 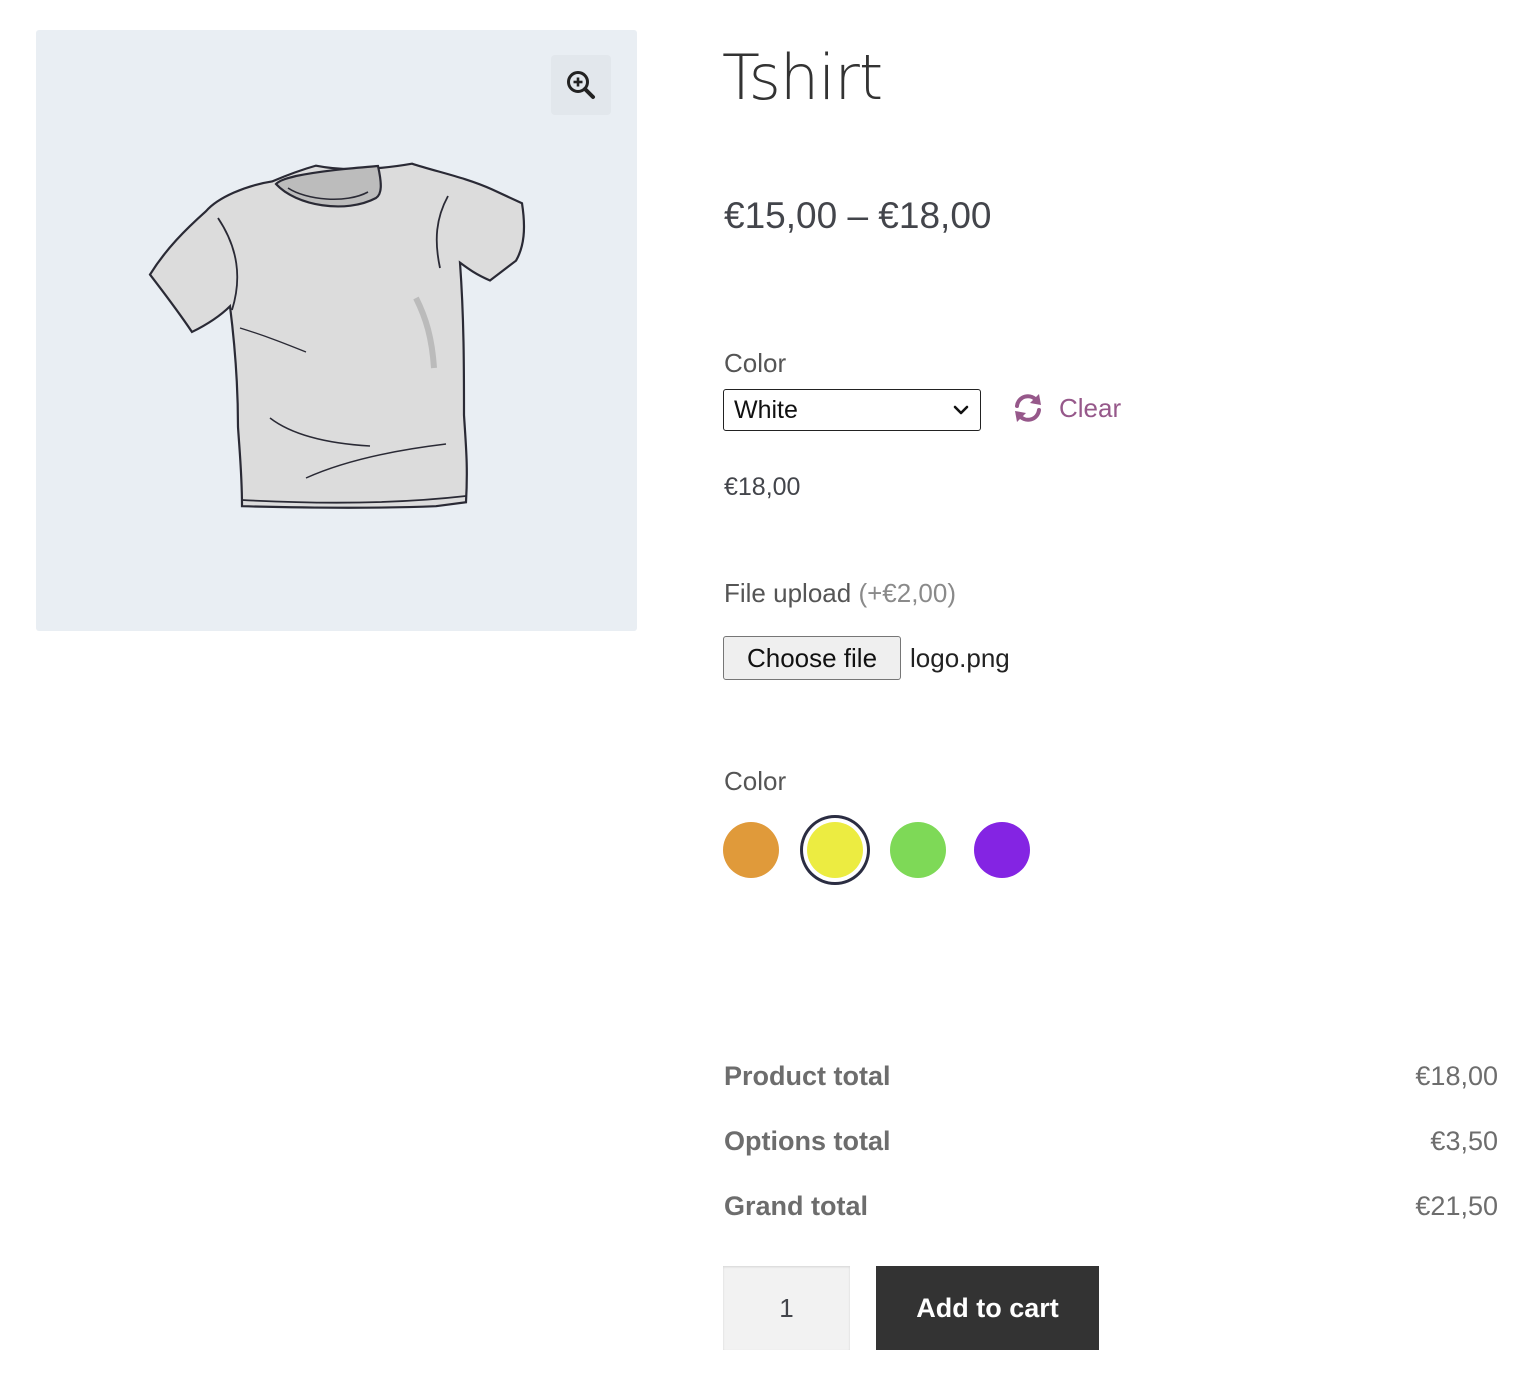 I want to click on file-upload-title: File upload, so click(x=788, y=593).